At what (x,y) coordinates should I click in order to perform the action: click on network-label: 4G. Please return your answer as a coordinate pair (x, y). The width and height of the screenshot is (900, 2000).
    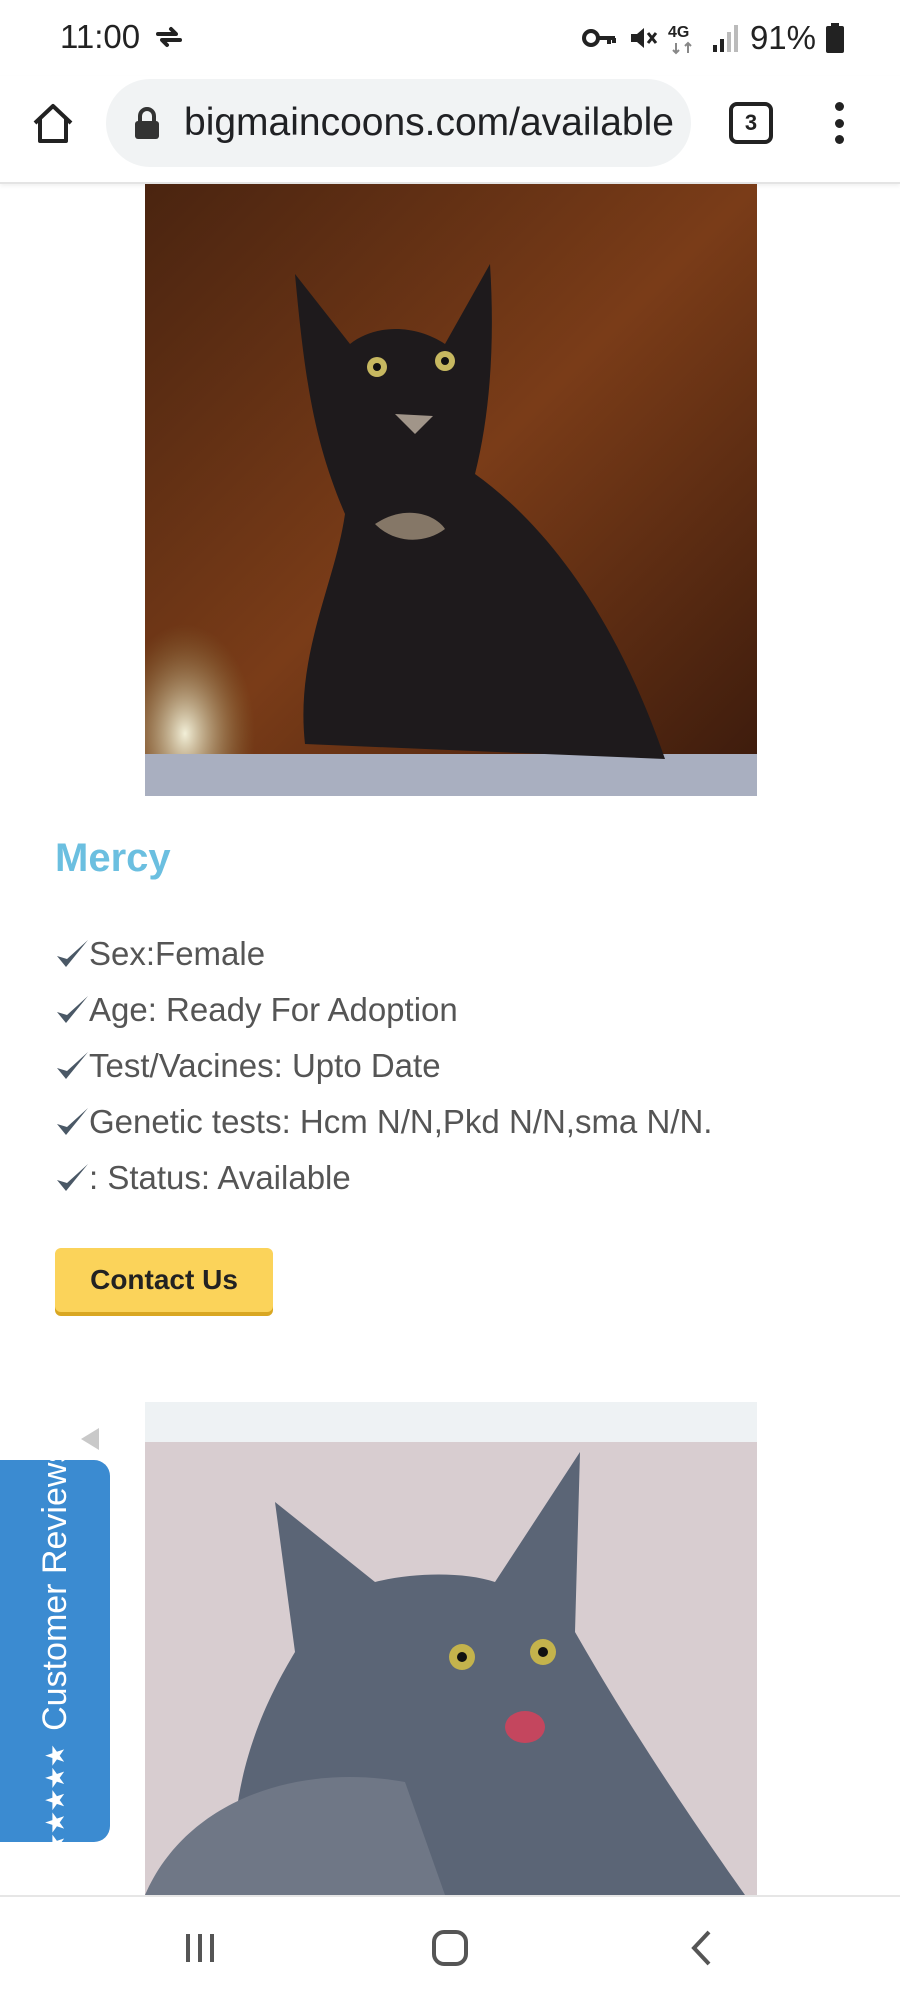
    Looking at the image, I should click on (678, 32).